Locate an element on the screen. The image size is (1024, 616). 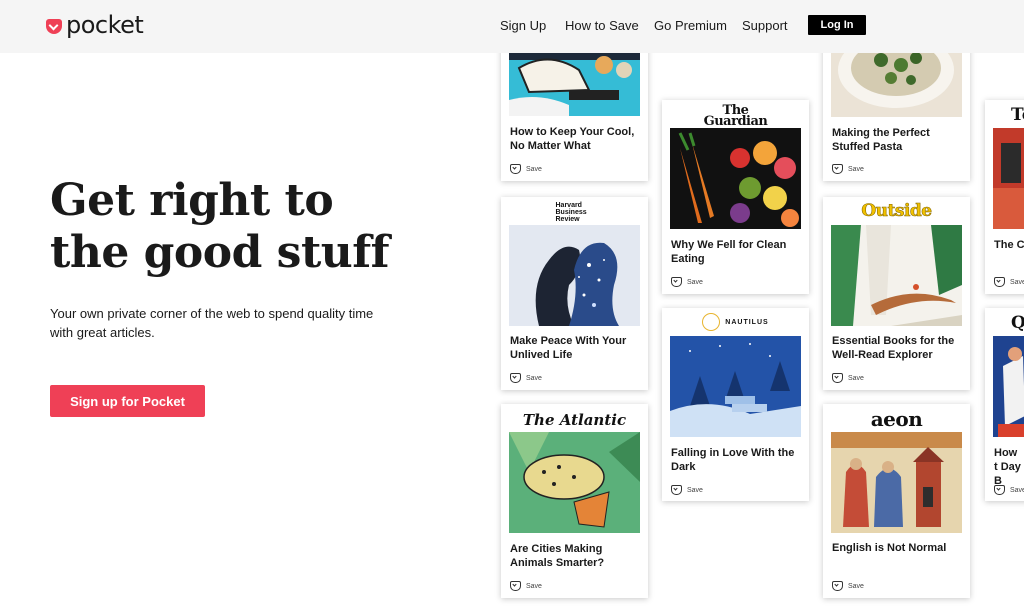
waterfall-illustration is located at coordinates (896, 275).